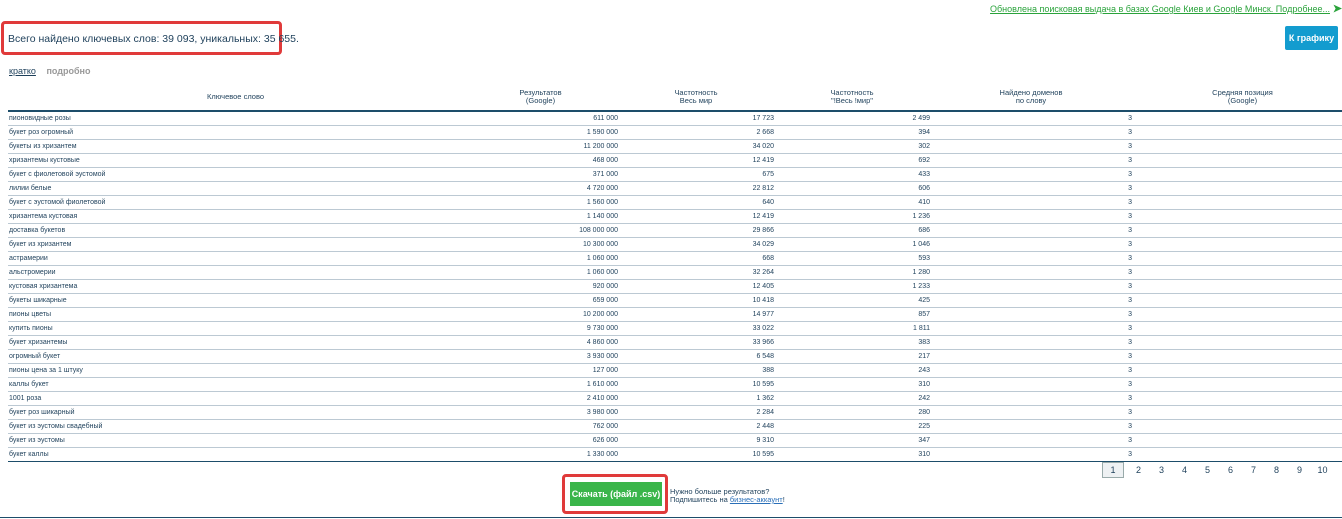 The image size is (1342, 519). I want to click on table-row: пионовидные розы611 00017 7232 499334, so click(675, 118).